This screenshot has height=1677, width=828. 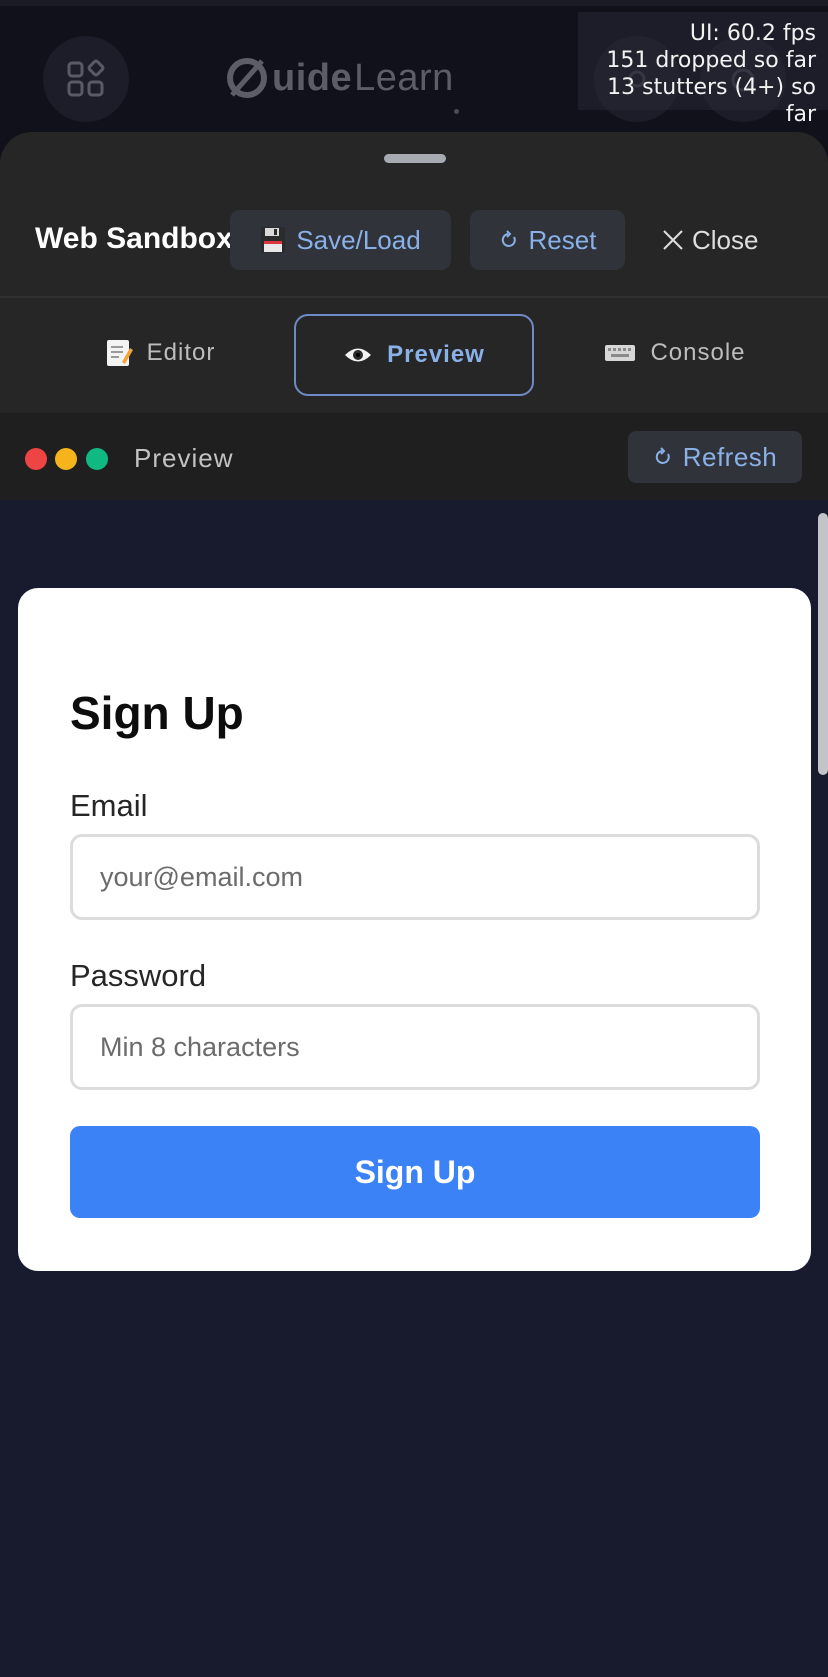 I want to click on sign-up-button: Sign Up, so click(x=415, y=1172).